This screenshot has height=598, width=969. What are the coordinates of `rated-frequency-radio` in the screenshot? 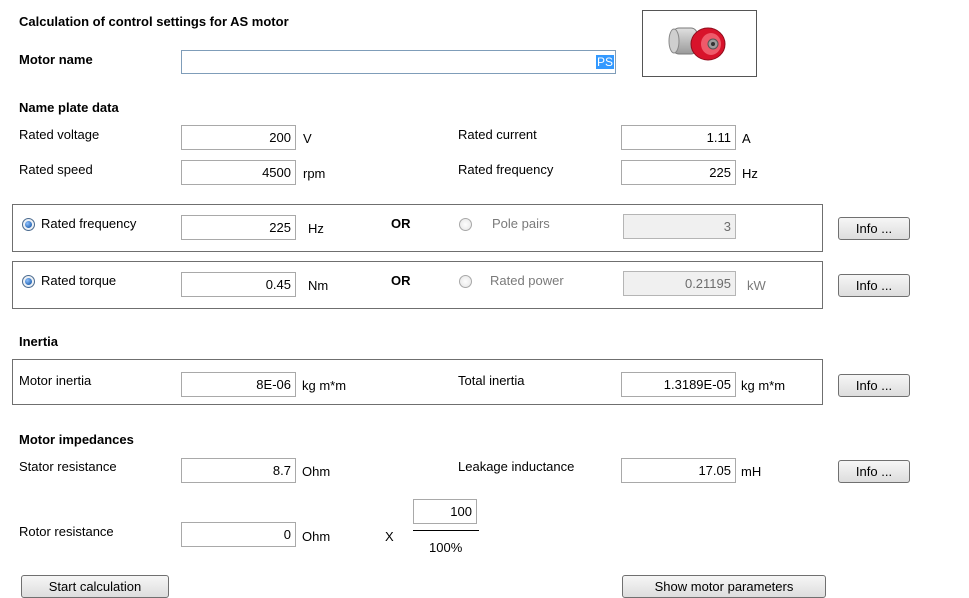 It's located at (28, 224).